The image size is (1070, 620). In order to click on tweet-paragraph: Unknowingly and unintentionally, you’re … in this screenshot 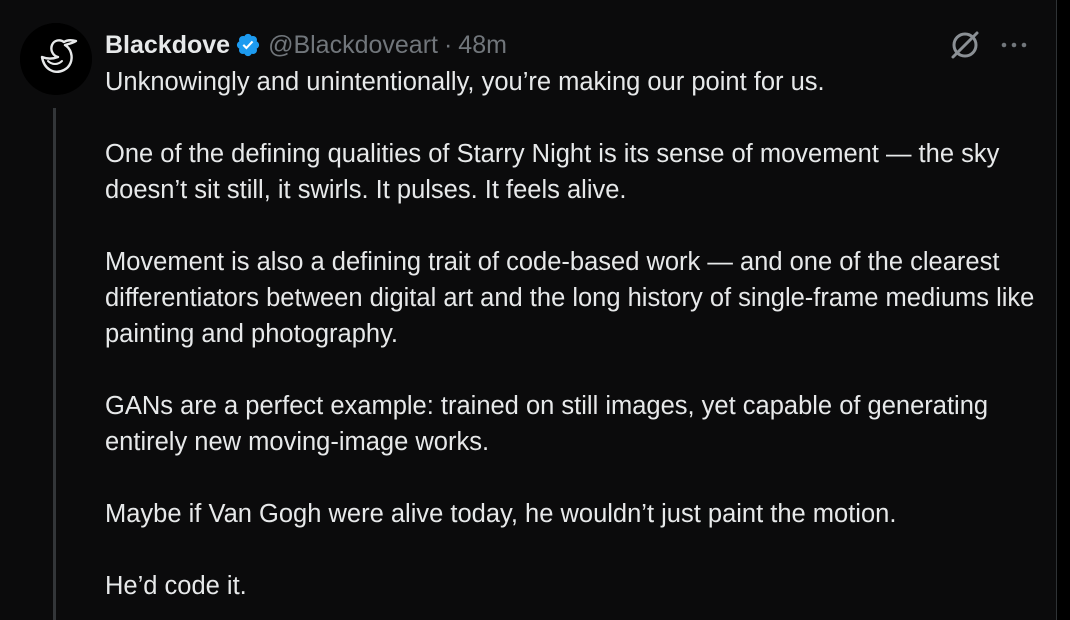, I will do `click(465, 82)`.